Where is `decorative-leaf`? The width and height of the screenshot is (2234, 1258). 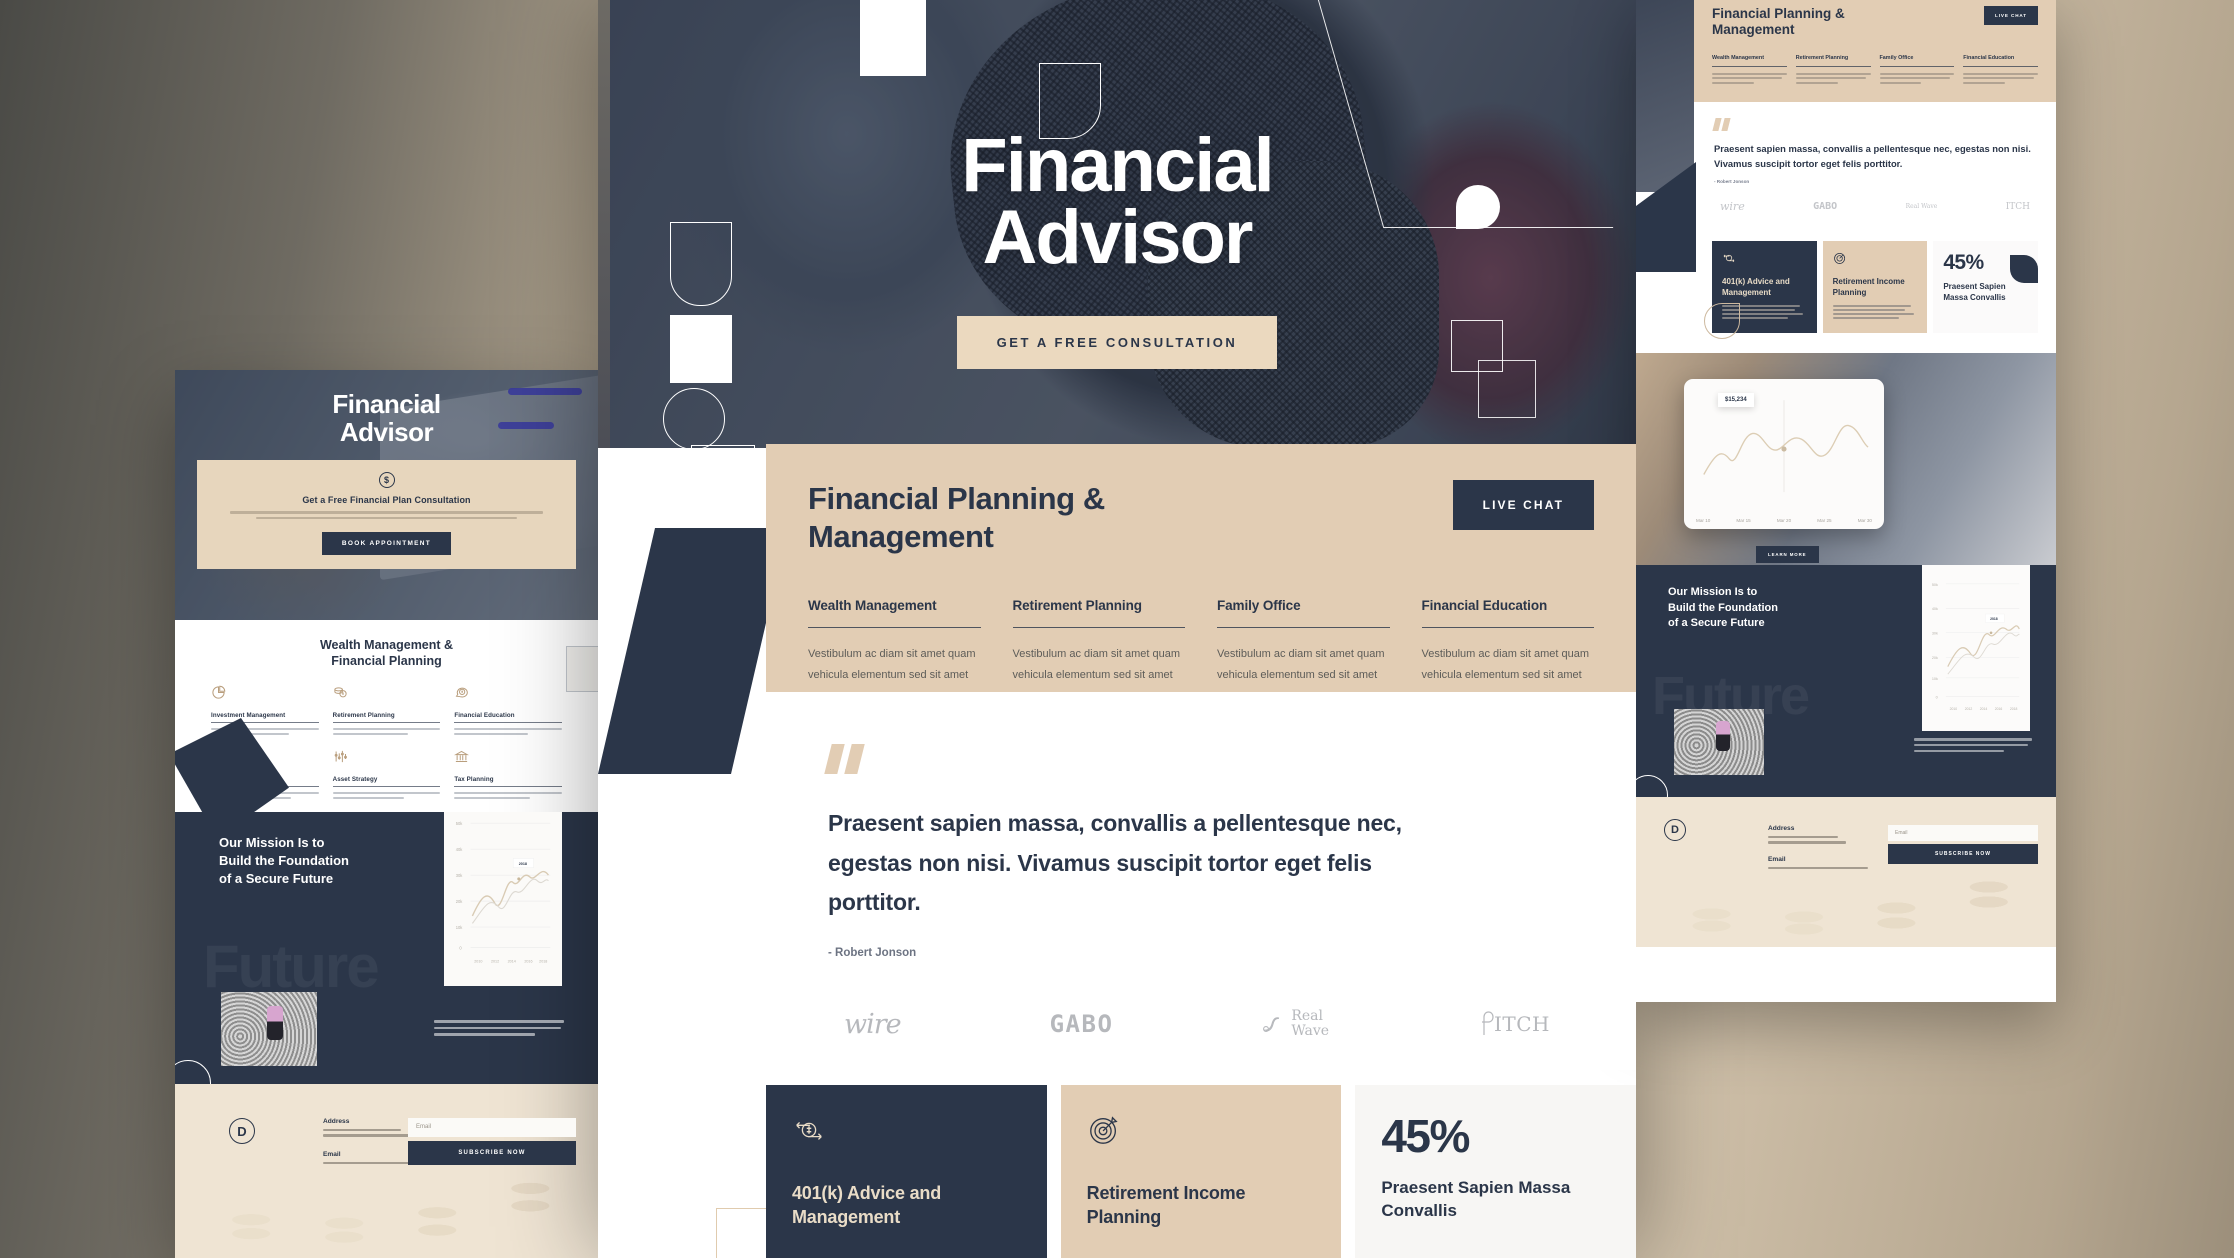 decorative-leaf is located at coordinates (2024, 269).